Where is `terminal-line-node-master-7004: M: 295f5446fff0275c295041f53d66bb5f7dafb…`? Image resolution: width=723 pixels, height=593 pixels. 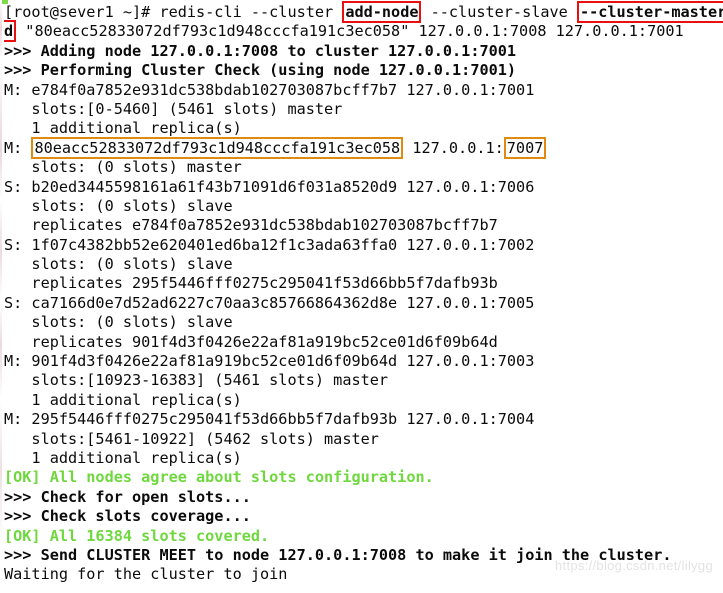
terminal-line-node-master-7004: M: 295f5446fff0275c295041f53d66bb5f7dafb… is located at coordinates (269, 419).